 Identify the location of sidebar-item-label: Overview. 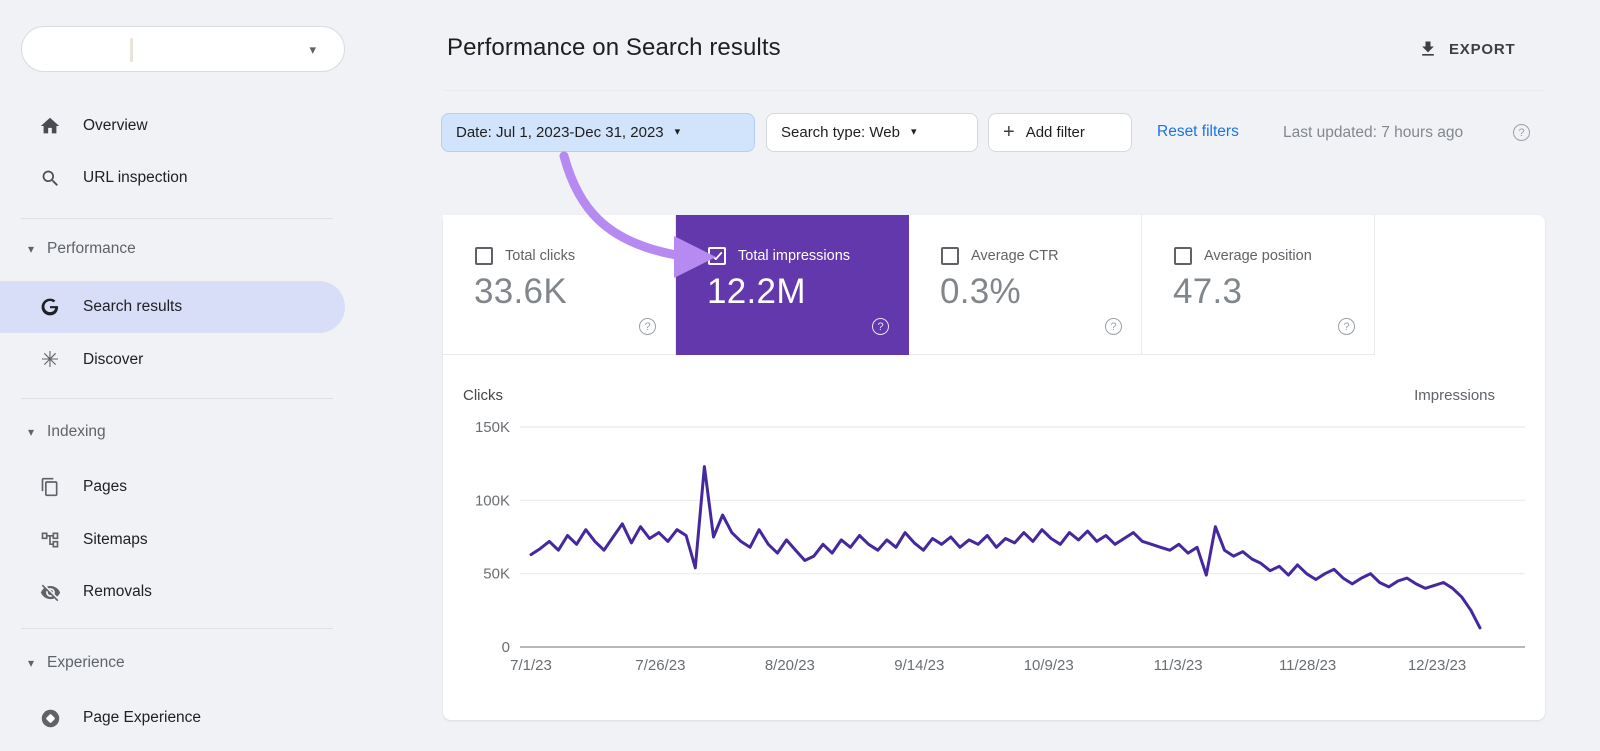
(115, 125).